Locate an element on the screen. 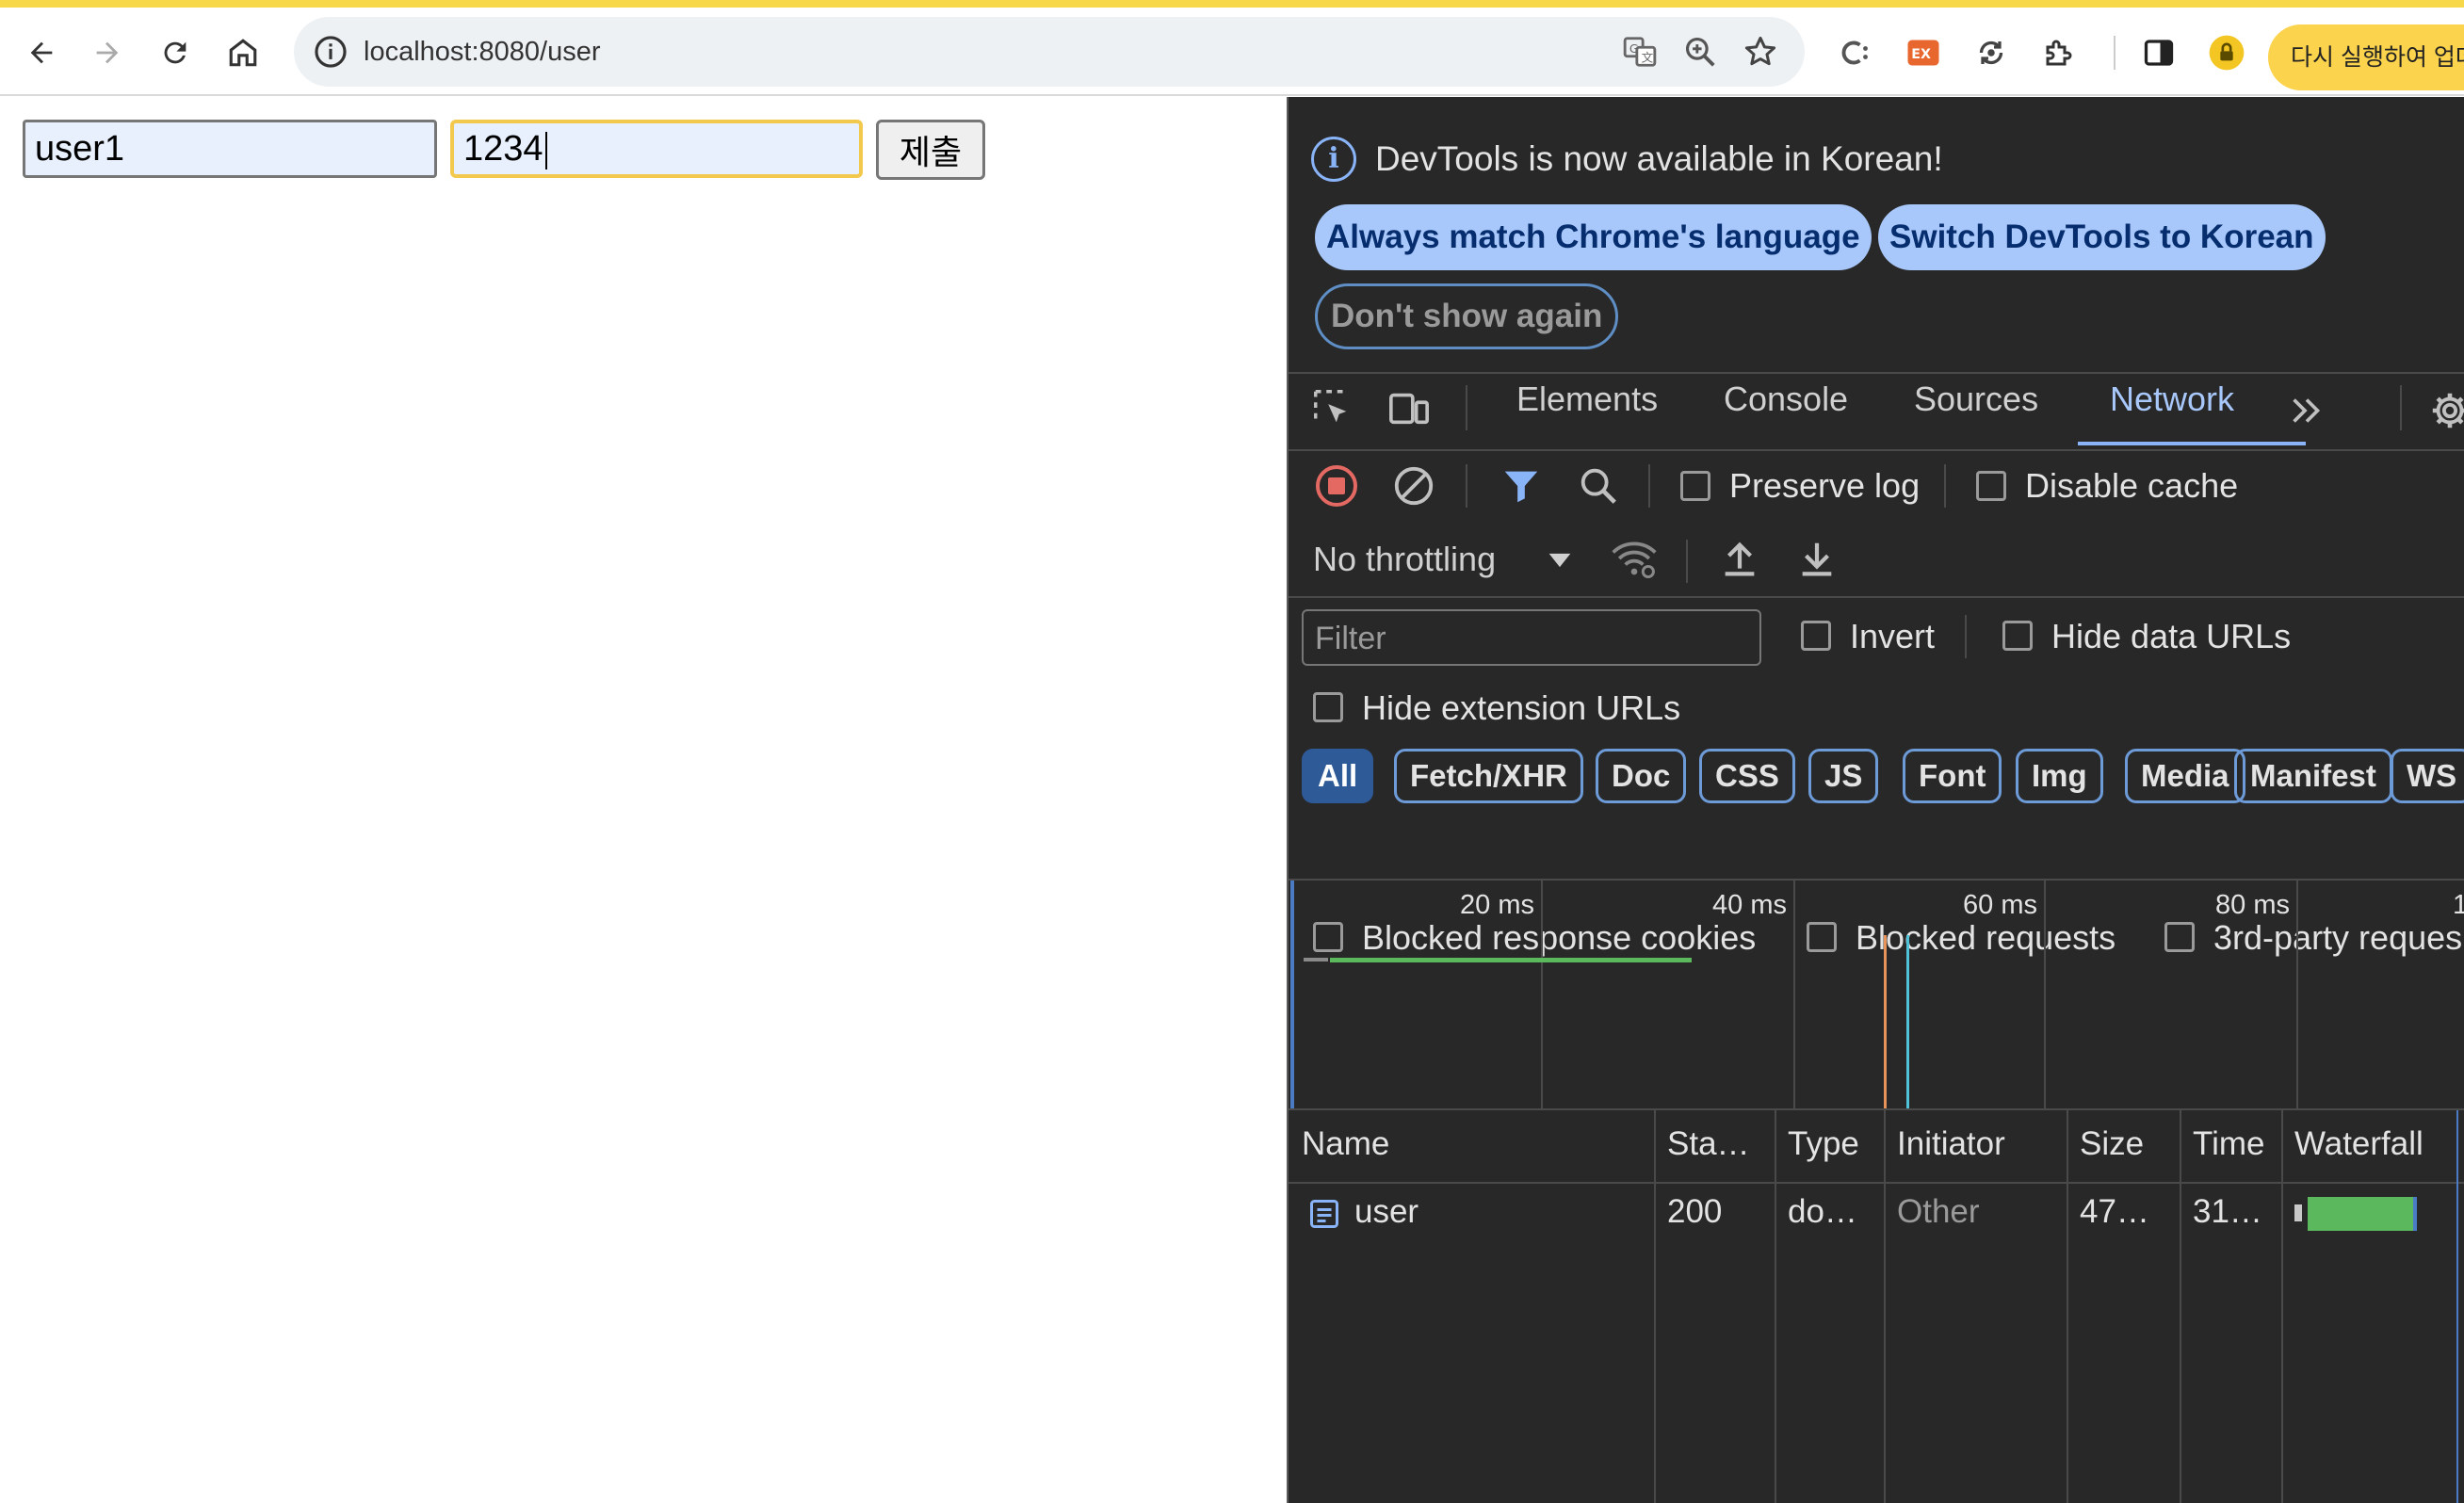 The width and height of the screenshot is (2464, 1503). password-input: 1234 is located at coordinates (656, 149).